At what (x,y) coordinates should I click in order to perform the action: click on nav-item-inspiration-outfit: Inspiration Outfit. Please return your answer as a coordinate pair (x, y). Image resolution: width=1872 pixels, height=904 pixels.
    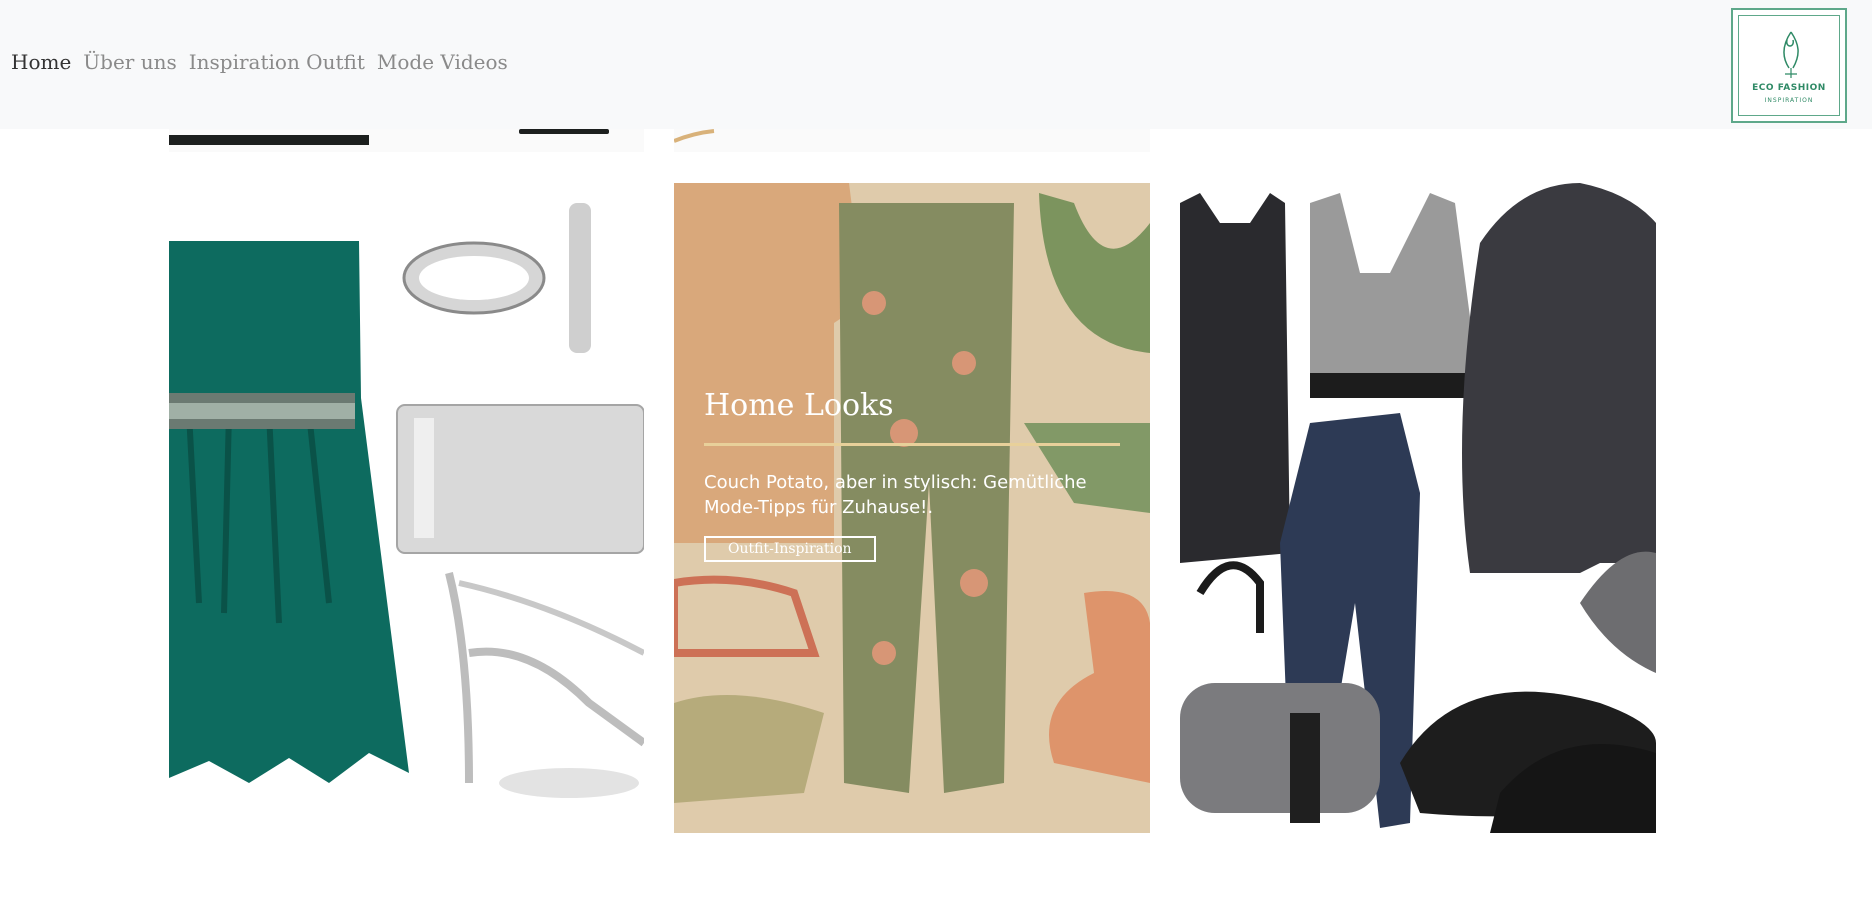
    Looking at the image, I should click on (277, 62).